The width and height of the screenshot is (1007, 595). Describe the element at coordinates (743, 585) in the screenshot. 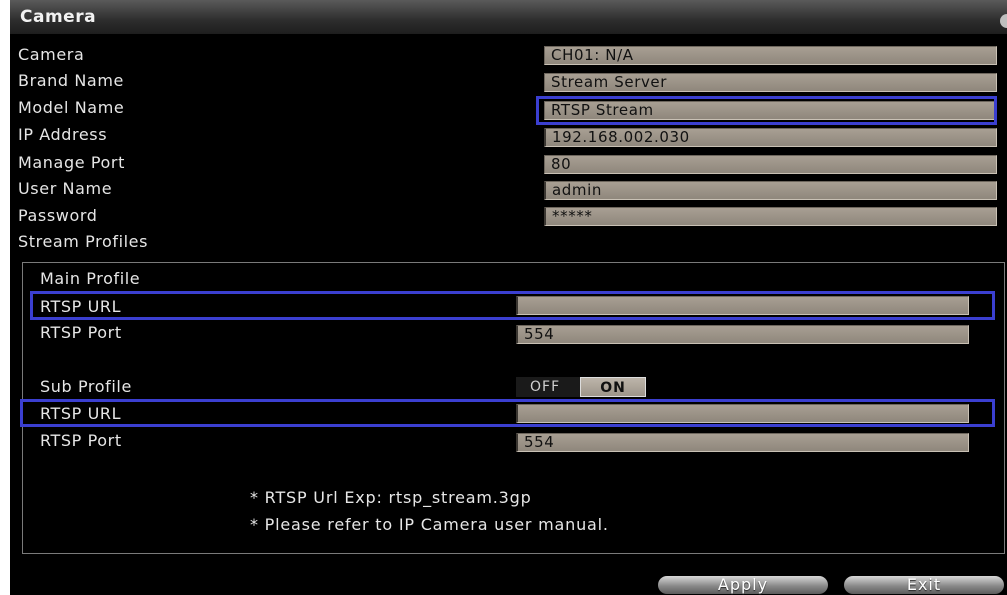

I see `apply-button: Apply` at that location.